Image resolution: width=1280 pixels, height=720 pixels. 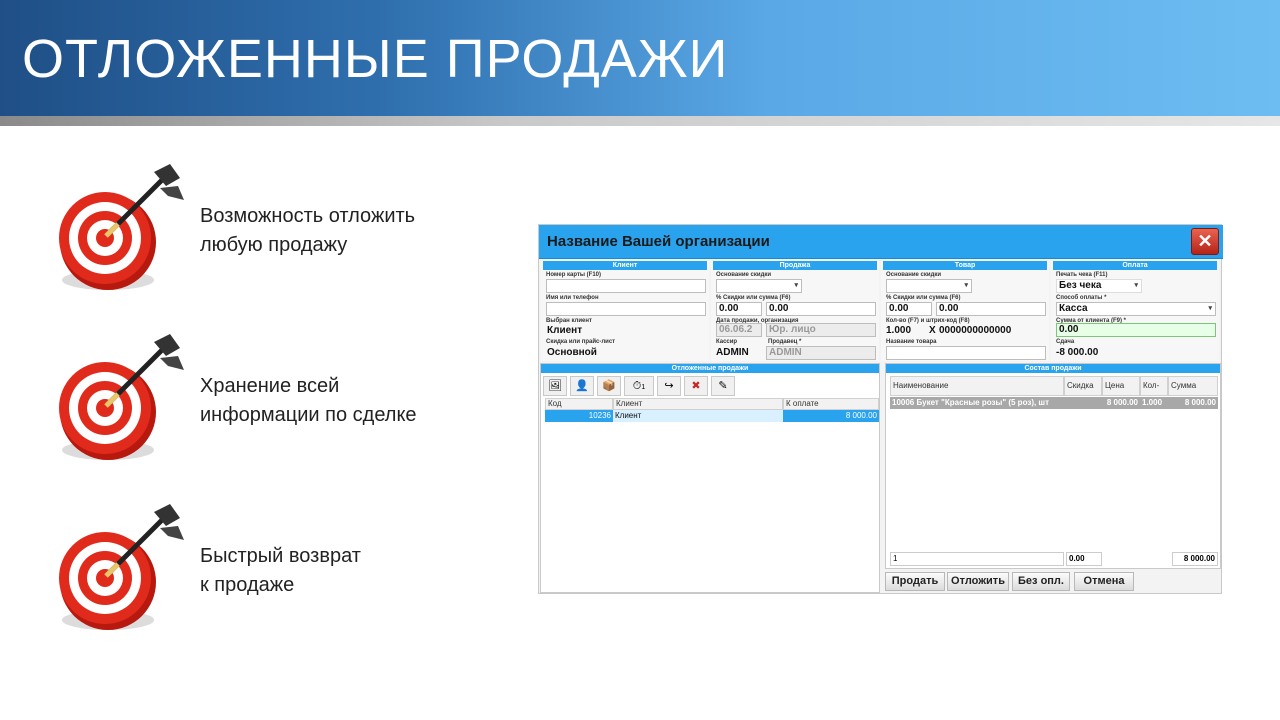 I want to click on cashier-value: ADMIN, so click(x=732, y=352).